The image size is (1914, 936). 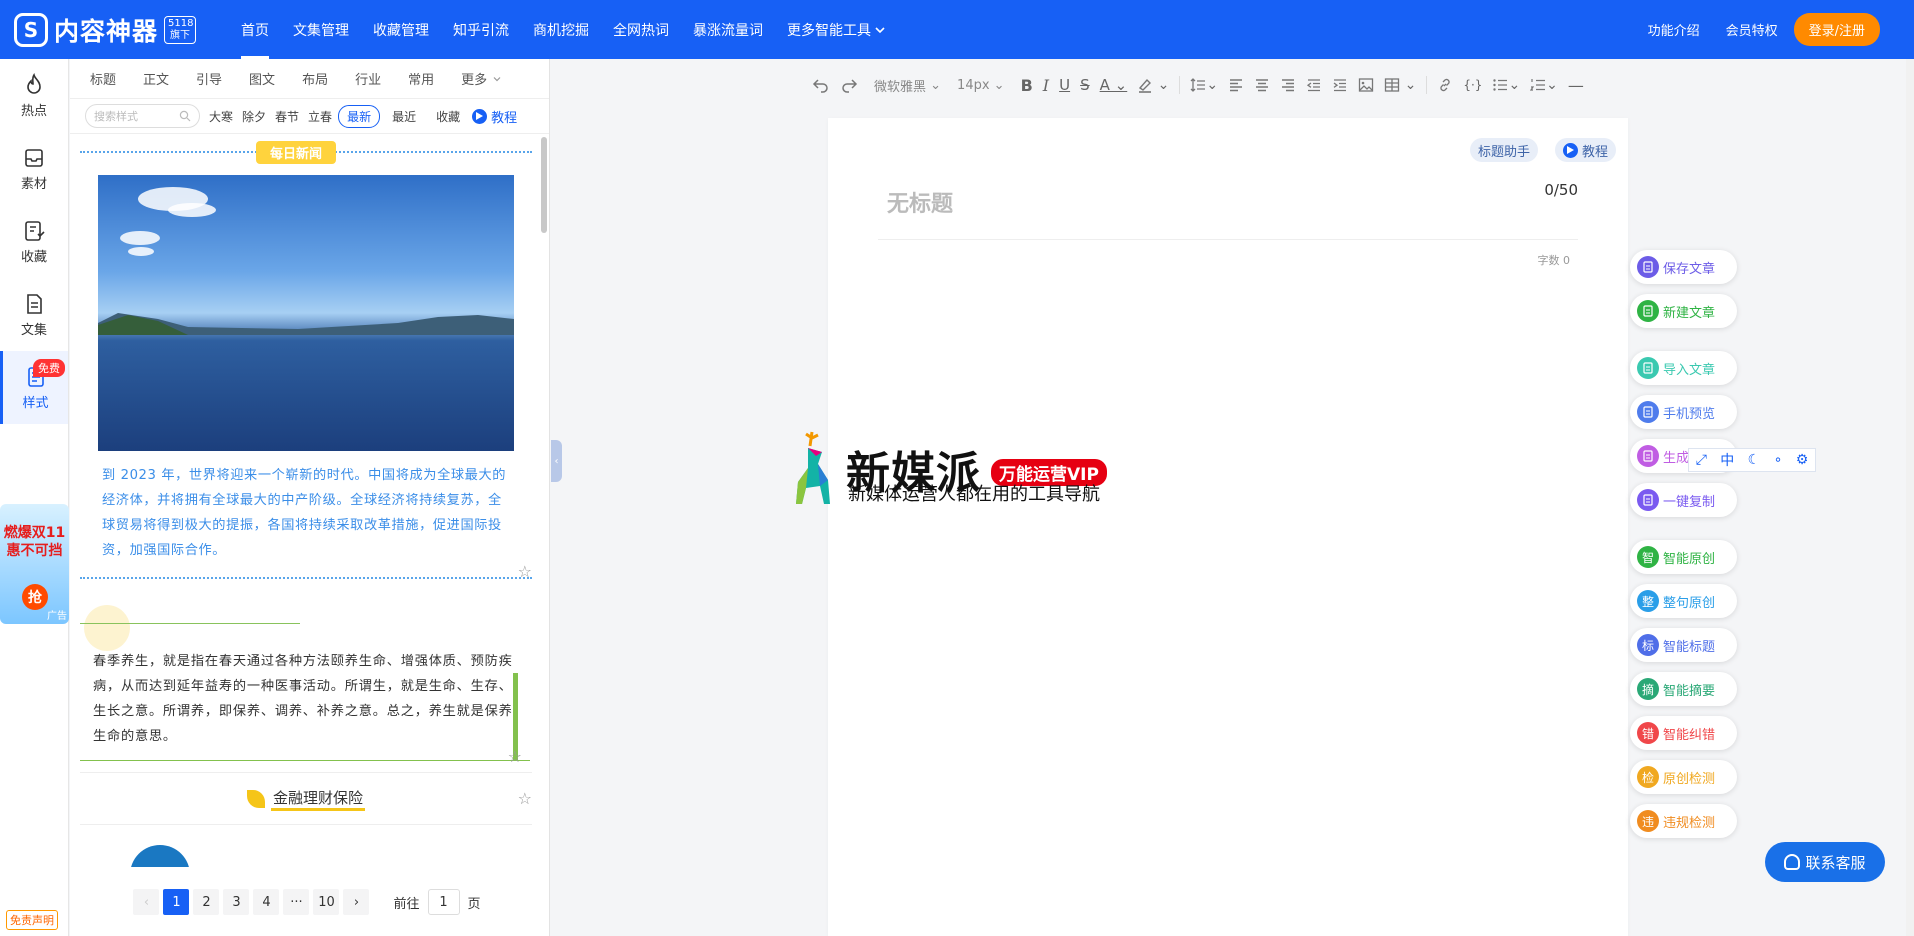 I want to click on sidebar-item-material: 素材, so click(x=34, y=168).